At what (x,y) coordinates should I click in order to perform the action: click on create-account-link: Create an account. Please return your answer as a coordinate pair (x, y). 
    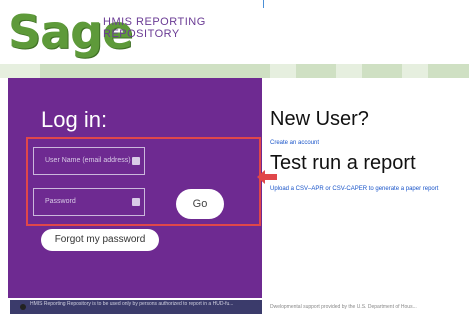
    Looking at the image, I should click on (294, 143).